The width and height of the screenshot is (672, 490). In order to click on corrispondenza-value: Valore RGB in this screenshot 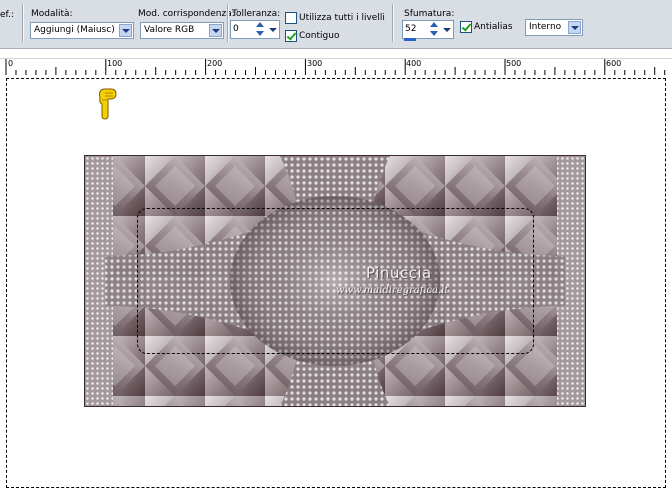, I will do `click(169, 30)`.